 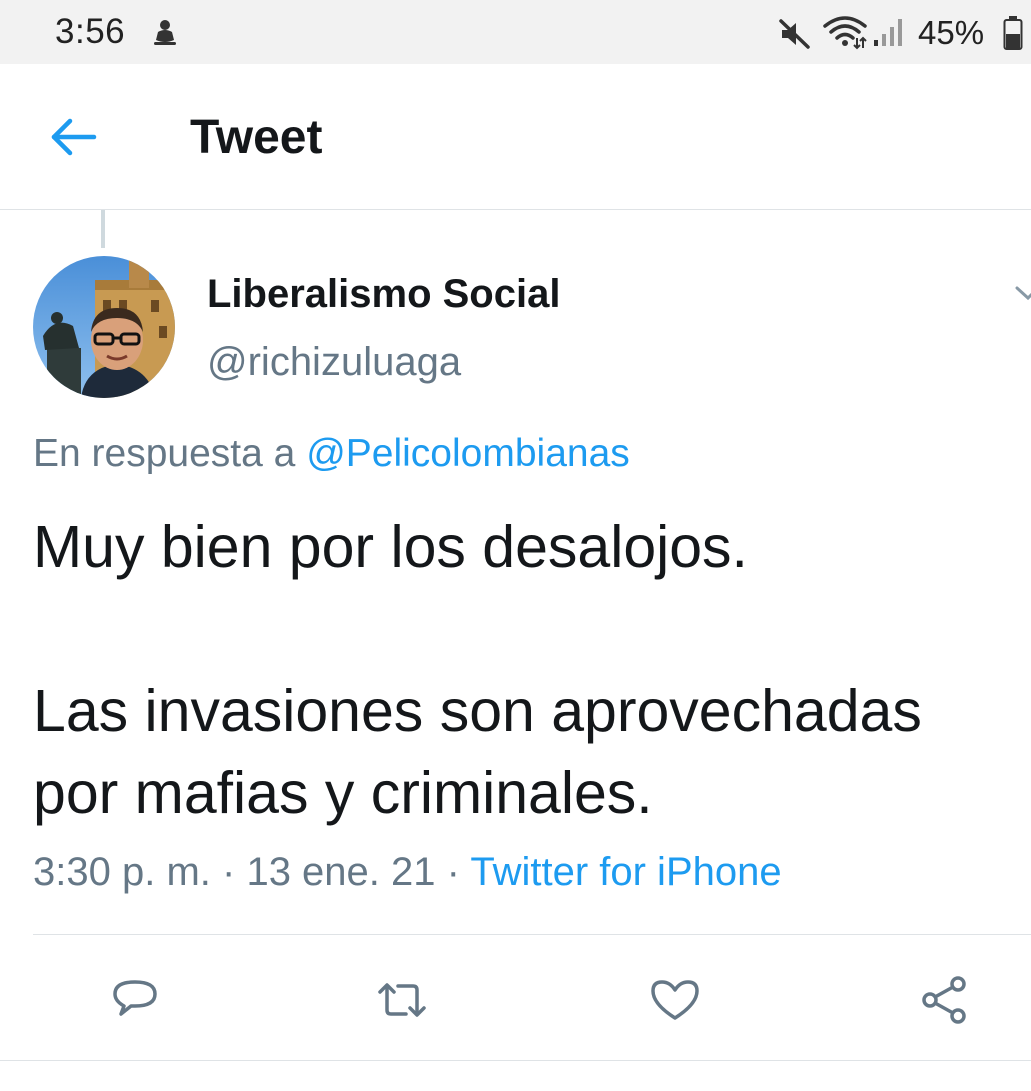 What do you see at coordinates (477, 711) in the screenshot?
I see `tweet-text-line: Las invasiones son aprovechadas` at bounding box center [477, 711].